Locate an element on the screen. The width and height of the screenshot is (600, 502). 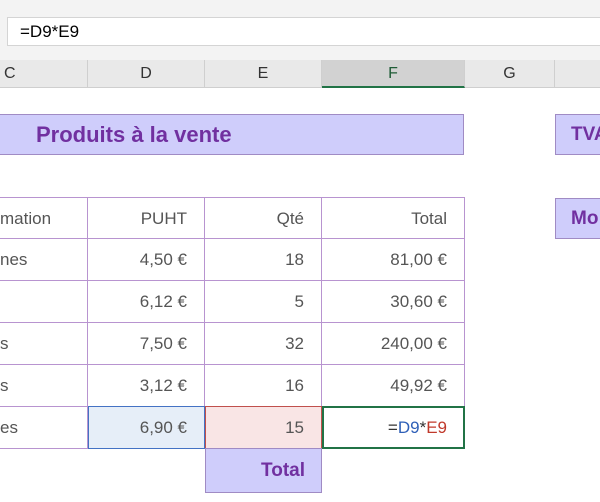
column-header-d: D is located at coordinates (146, 74).